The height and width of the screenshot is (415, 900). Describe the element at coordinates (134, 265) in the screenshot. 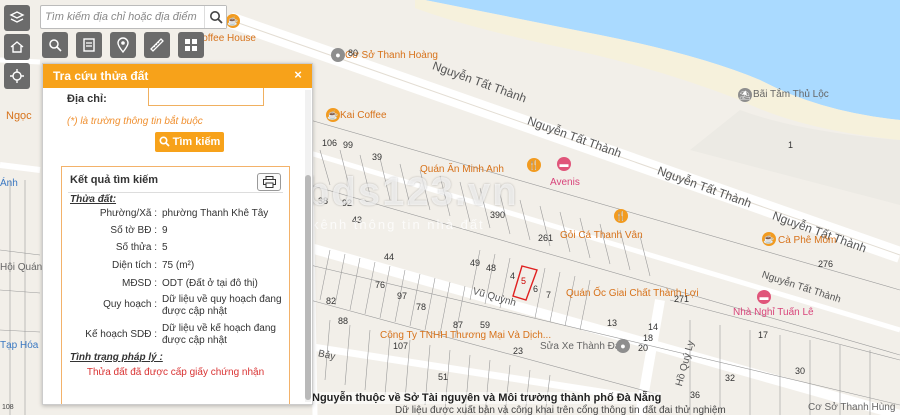

I see `area-label: Diện tích :` at that location.